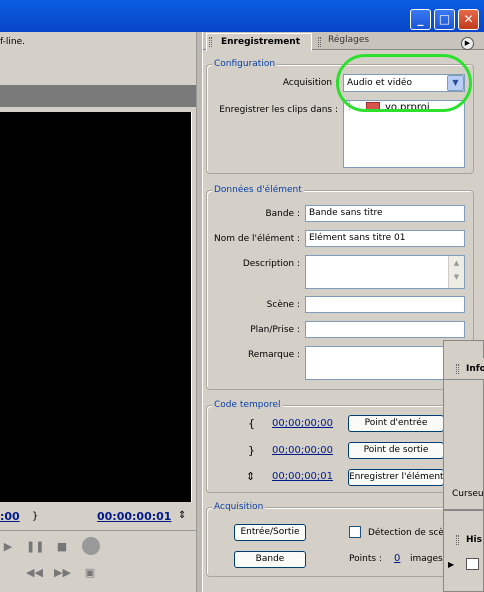  What do you see at coordinates (420, 19) in the screenshot?
I see `minimize-button: _` at bounding box center [420, 19].